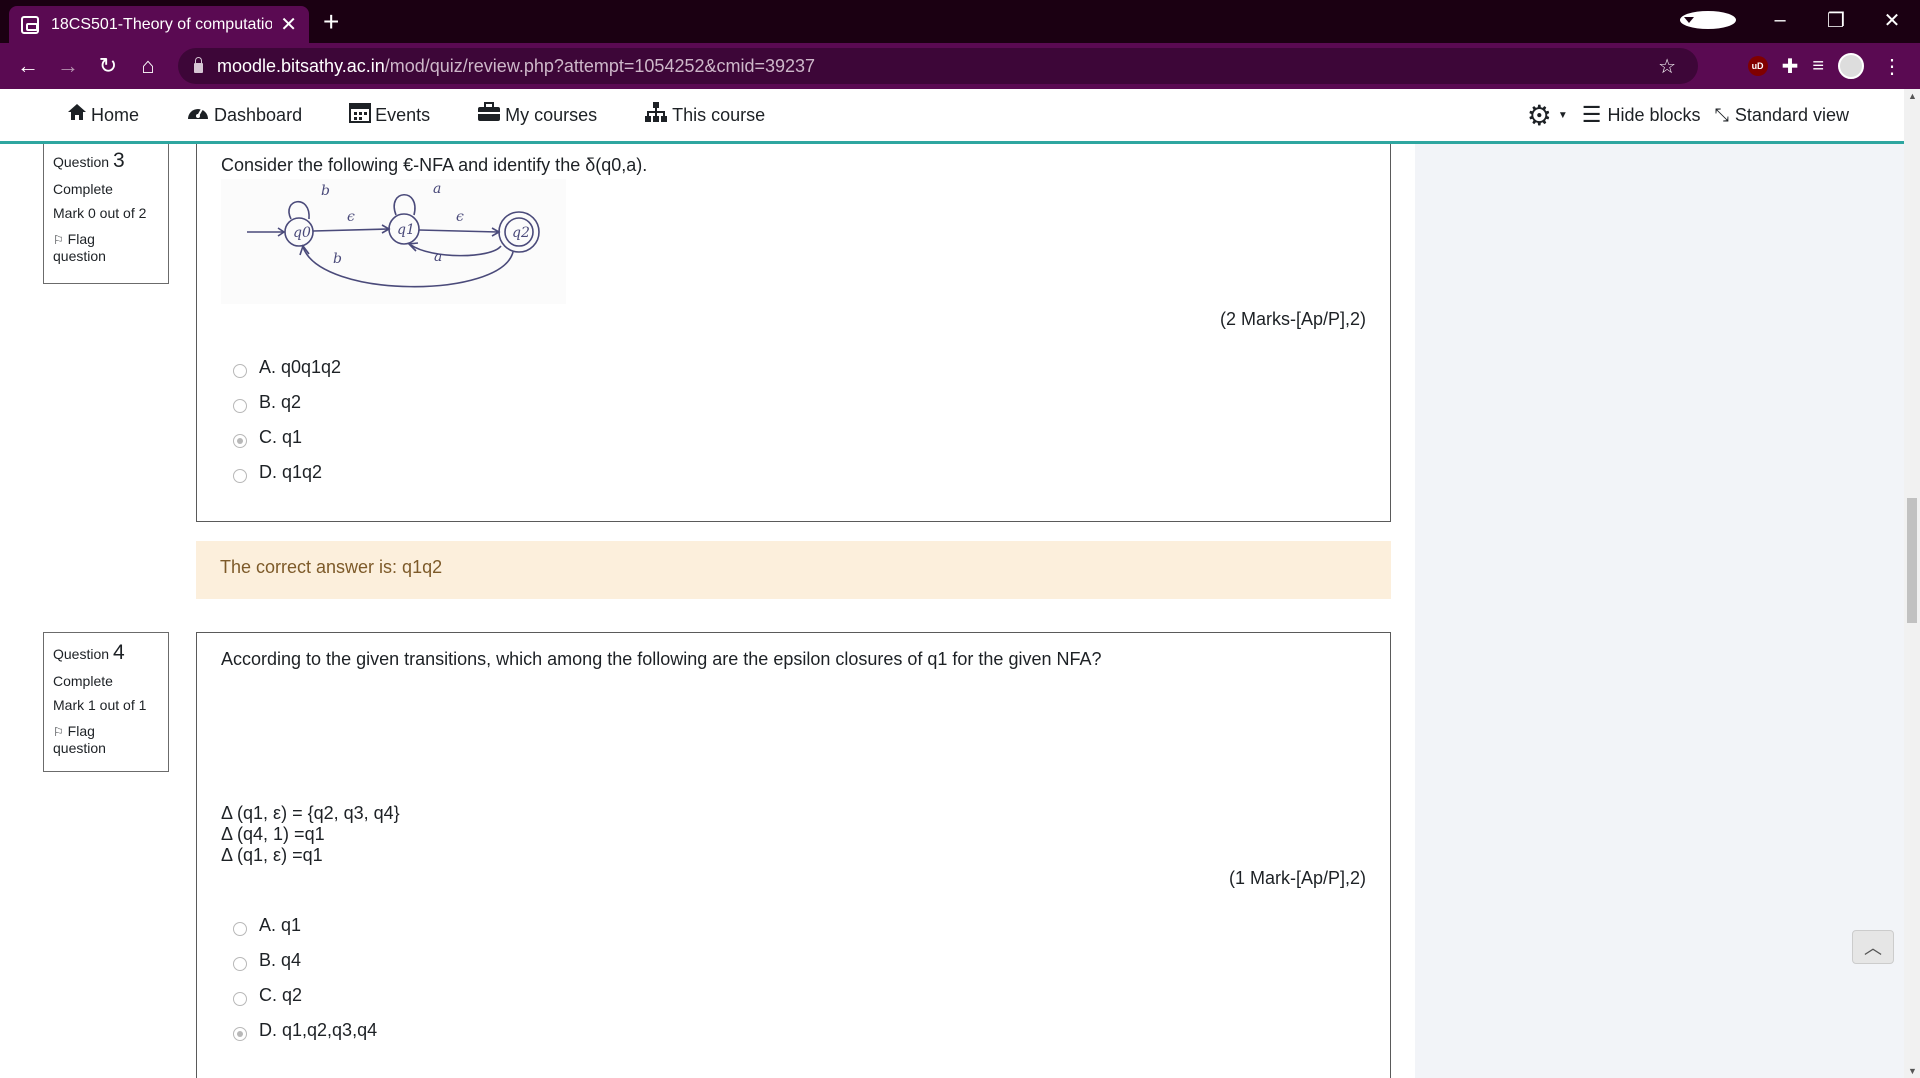  Describe the element at coordinates (403, 114) in the screenshot. I see `nav-events-label: Events` at that location.